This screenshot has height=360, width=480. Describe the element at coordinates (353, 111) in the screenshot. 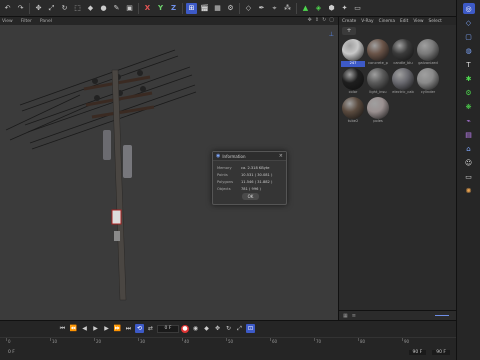

I see `material-swatch: tube2` at that location.